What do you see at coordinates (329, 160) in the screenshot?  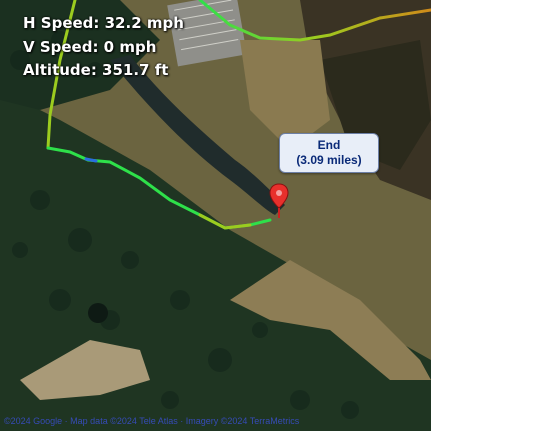 I see `end-marker-distance: (3.09 miles)` at bounding box center [329, 160].